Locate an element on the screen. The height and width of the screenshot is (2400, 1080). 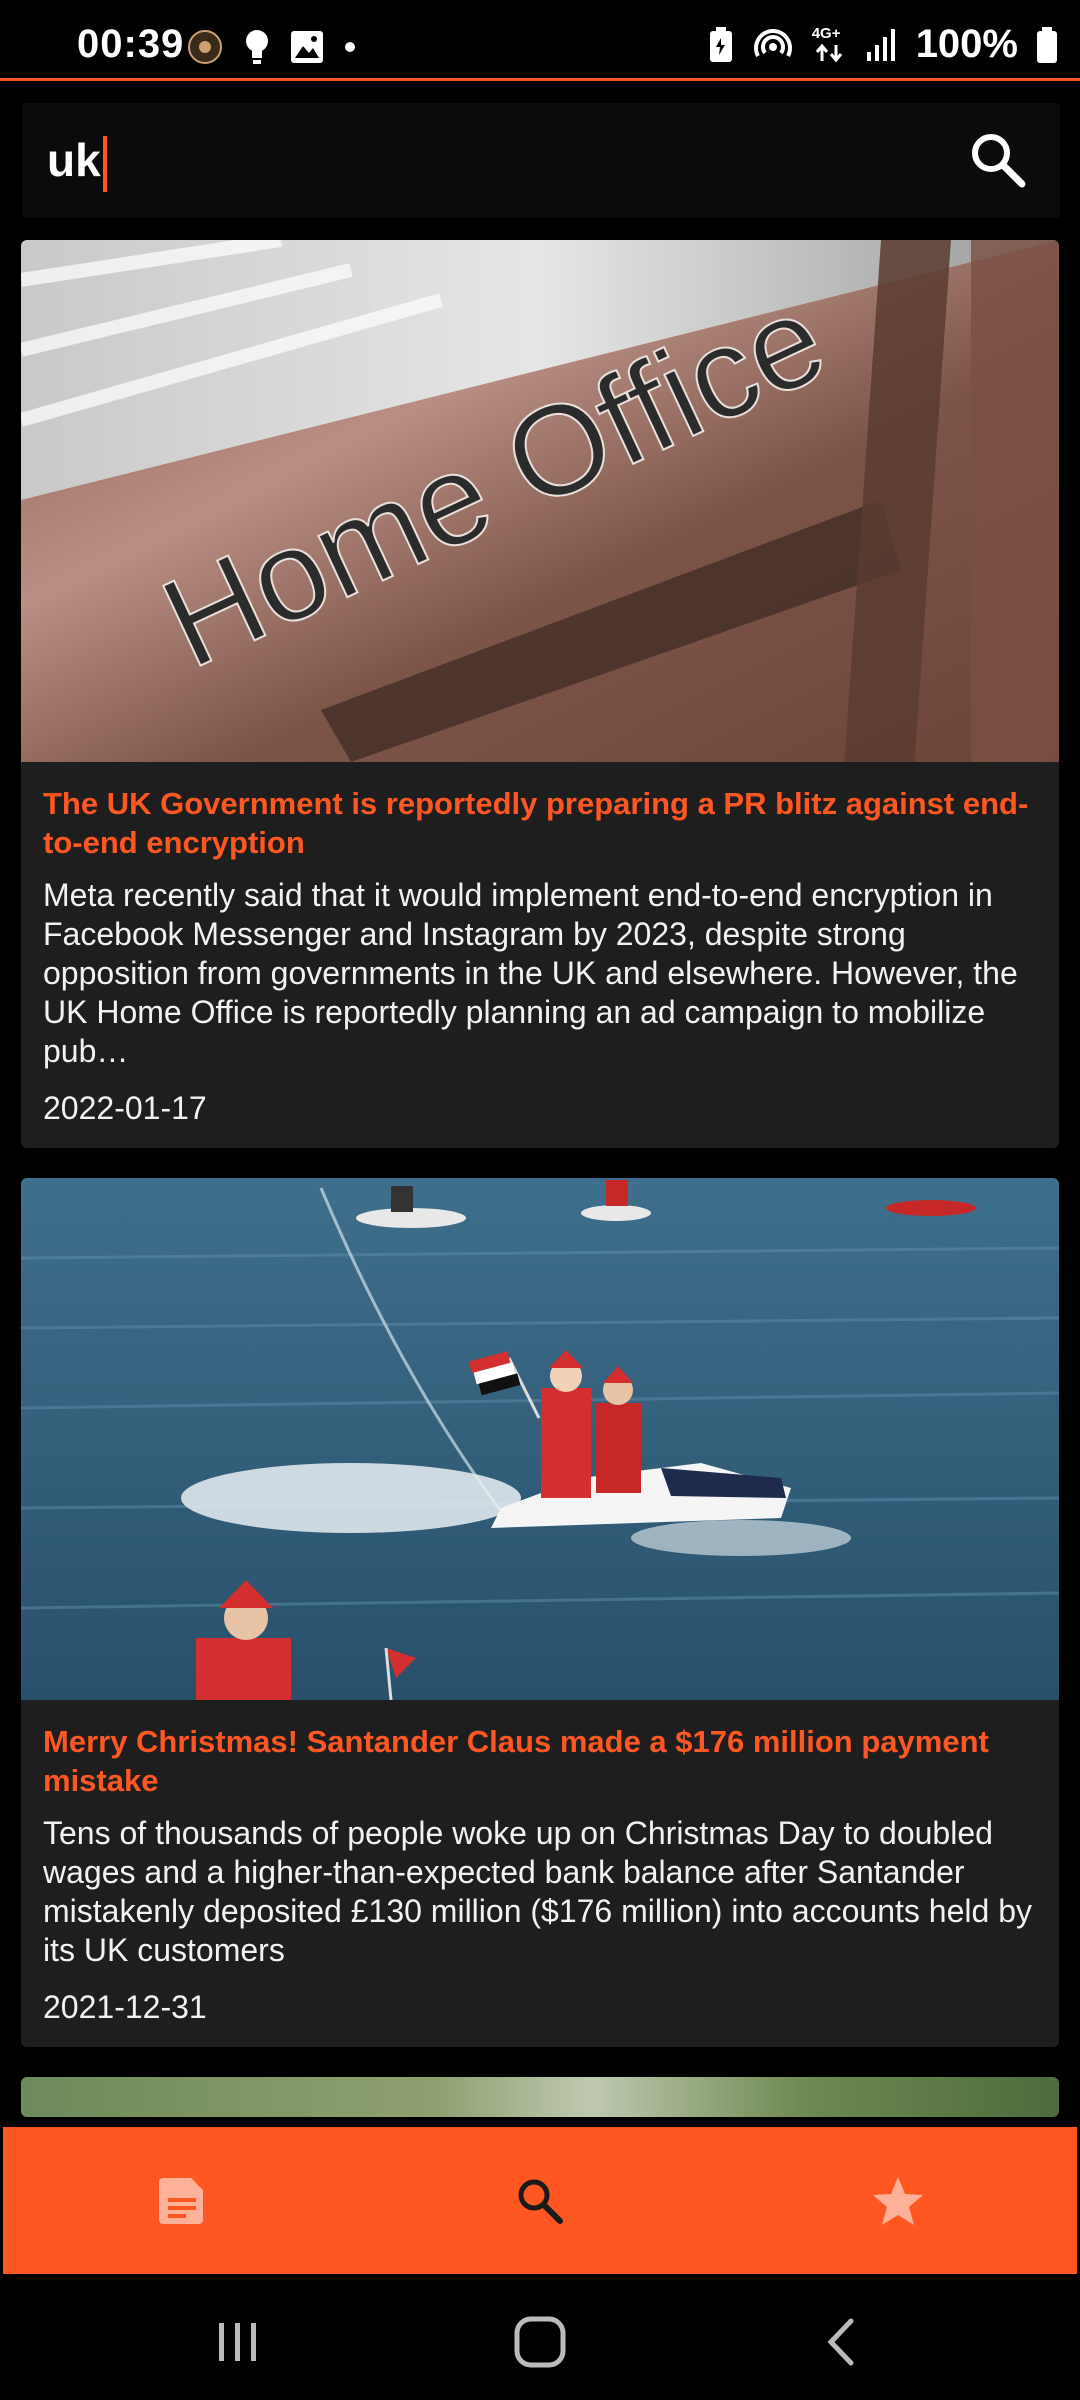
search-input: uk is located at coordinates (77, 162).